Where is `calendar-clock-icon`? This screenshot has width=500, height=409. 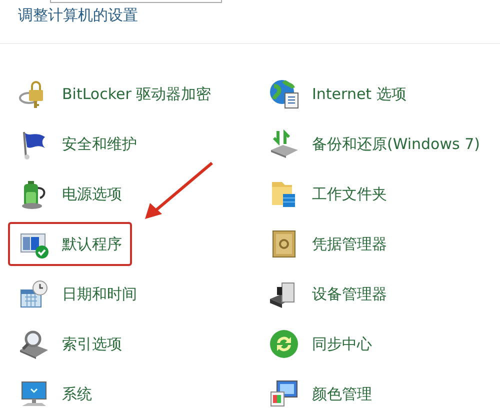 calendar-clock-icon is located at coordinates (34, 294).